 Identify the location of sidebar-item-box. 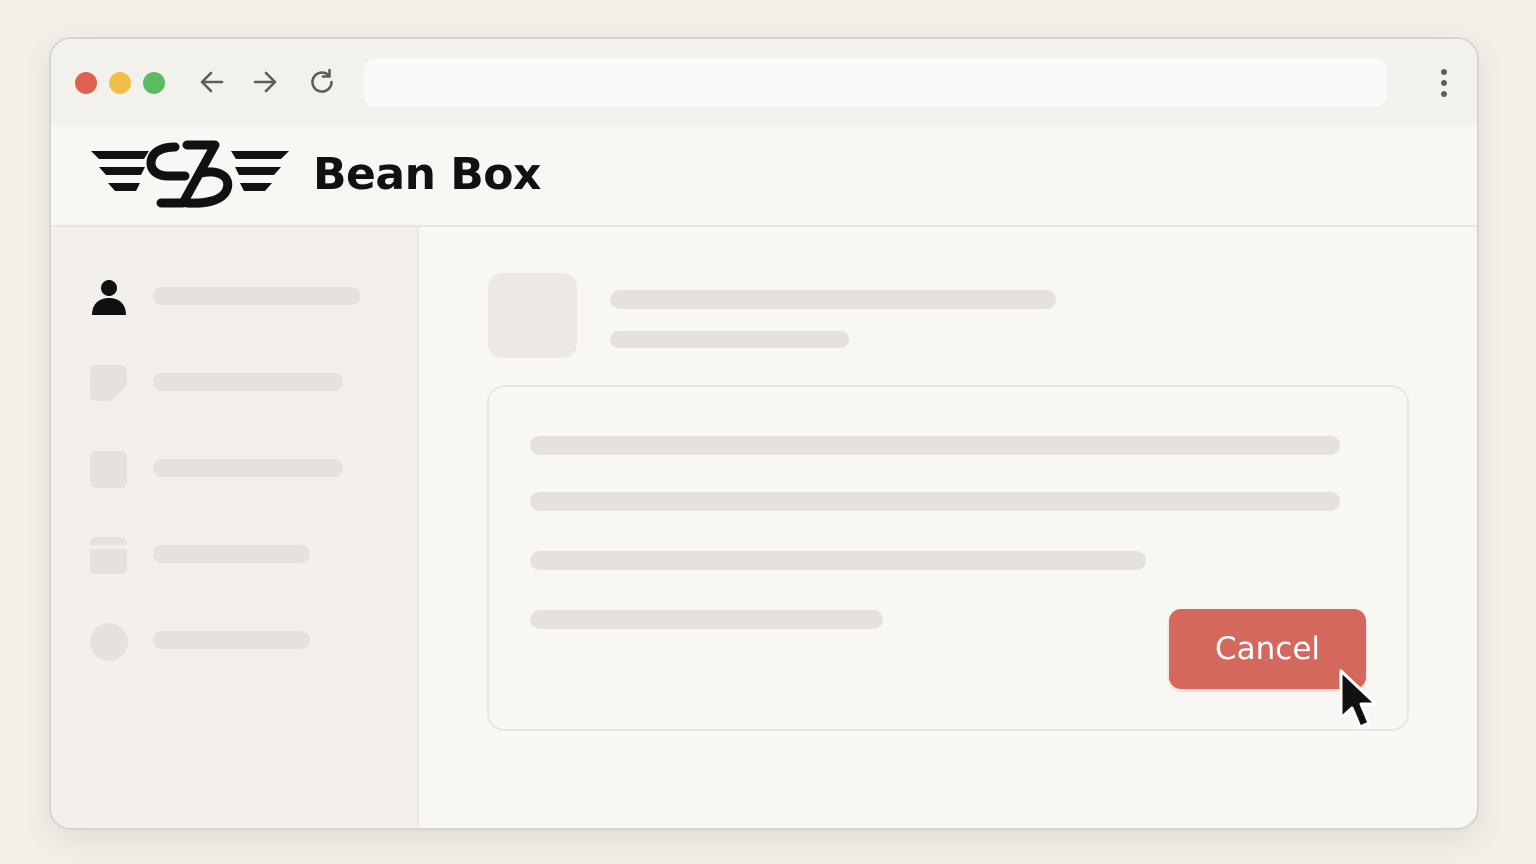
(239, 555).